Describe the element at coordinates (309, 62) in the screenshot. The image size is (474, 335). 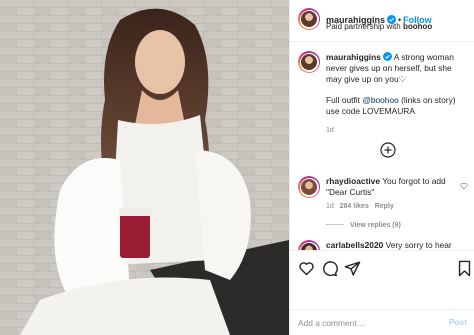
I see `caption-avatar` at that location.